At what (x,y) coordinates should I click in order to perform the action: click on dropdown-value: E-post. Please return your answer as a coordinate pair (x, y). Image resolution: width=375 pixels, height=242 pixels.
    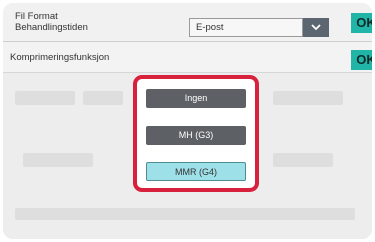
    Looking at the image, I should click on (210, 27).